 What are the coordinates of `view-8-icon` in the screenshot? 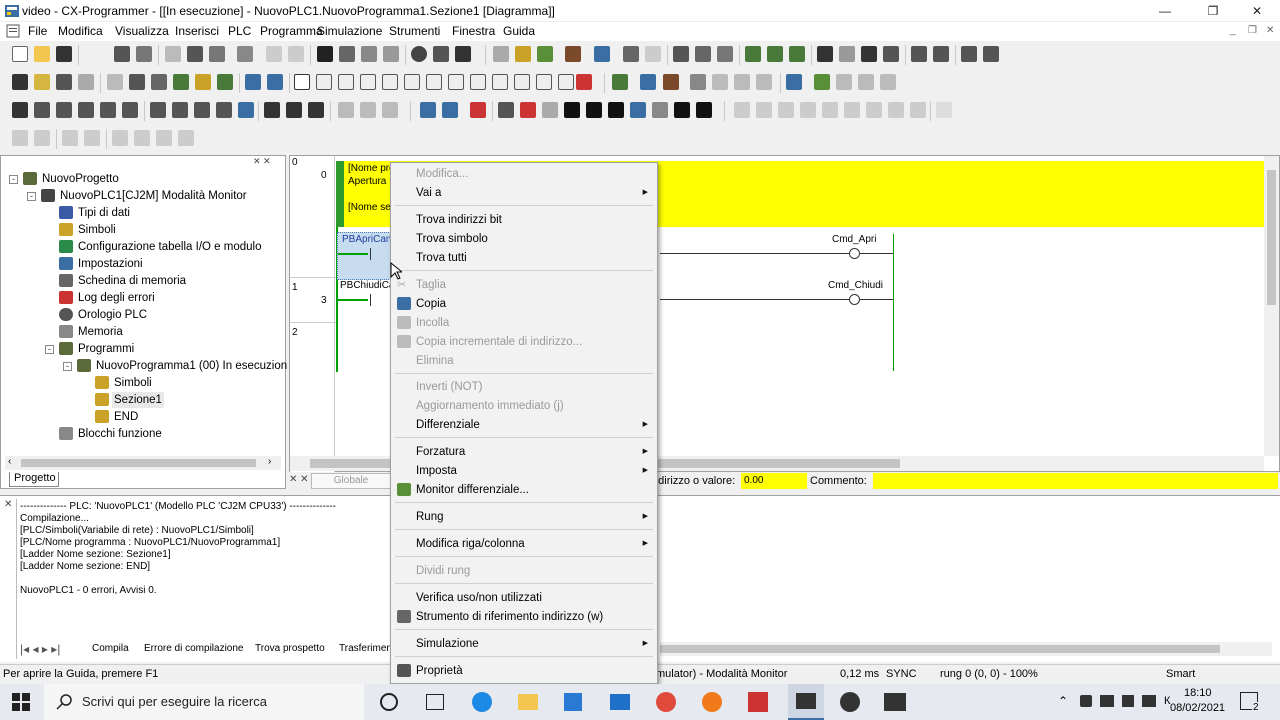 It's located at (180, 110).